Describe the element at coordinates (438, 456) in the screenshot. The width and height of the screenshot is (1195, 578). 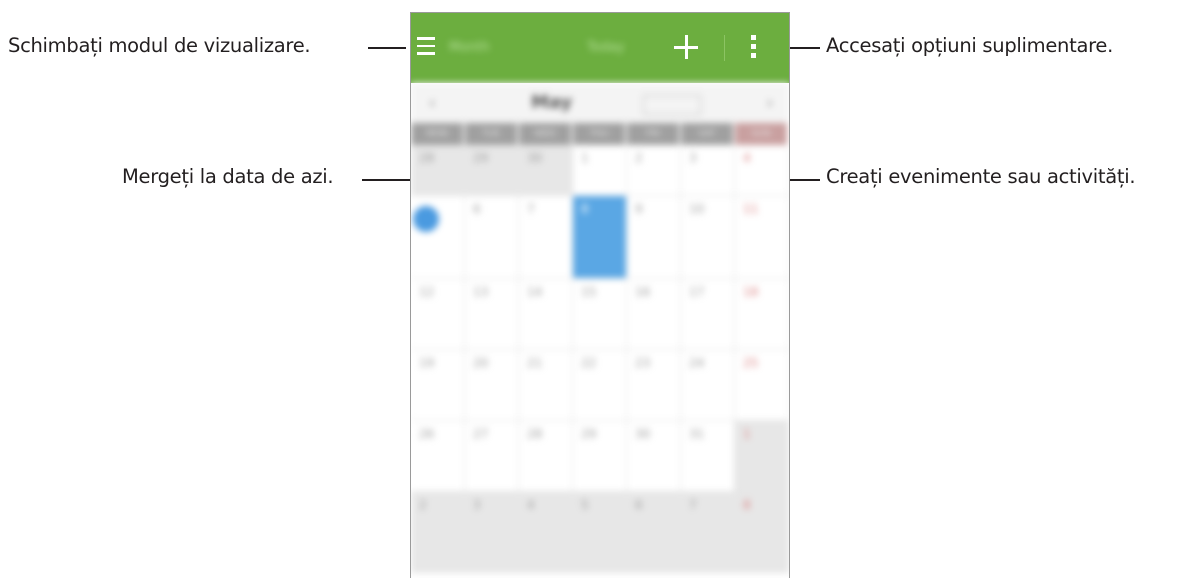
I see `day-cell: 26` at that location.